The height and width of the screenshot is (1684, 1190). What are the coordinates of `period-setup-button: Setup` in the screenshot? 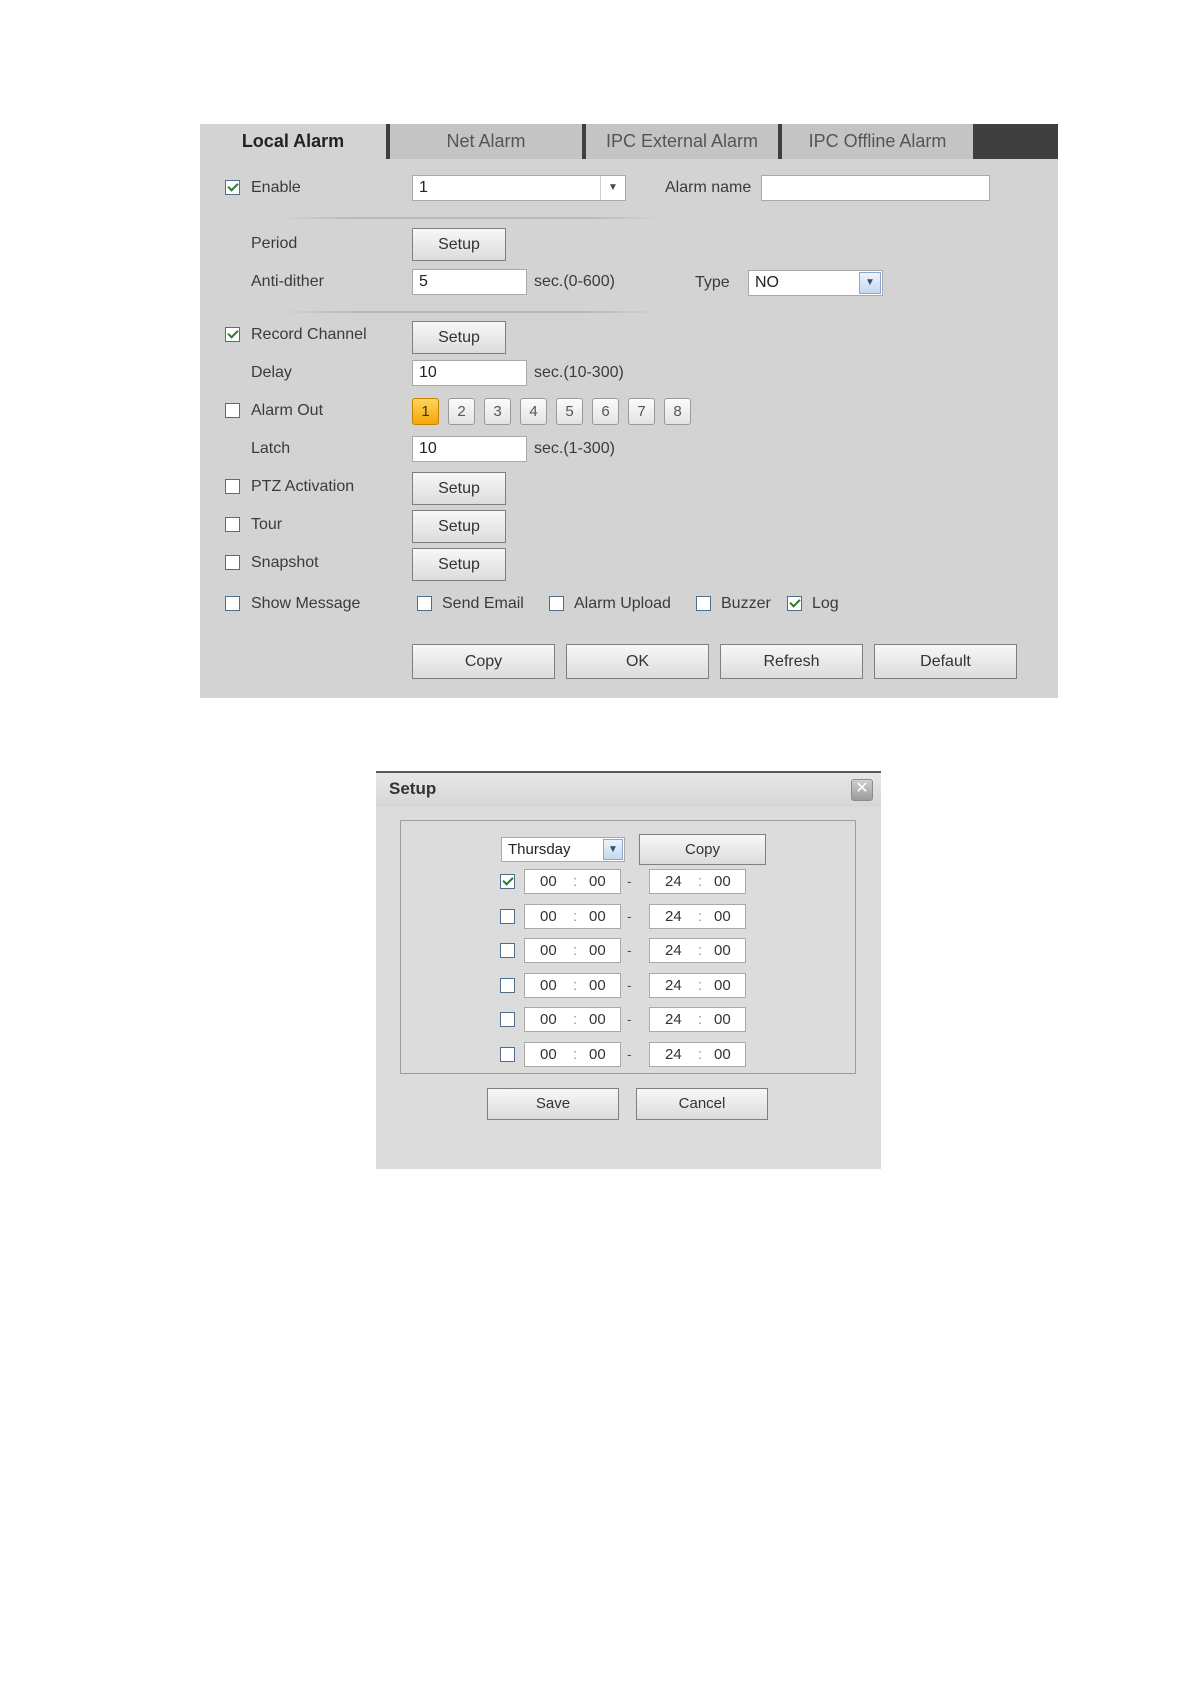 It's located at (459, 244).